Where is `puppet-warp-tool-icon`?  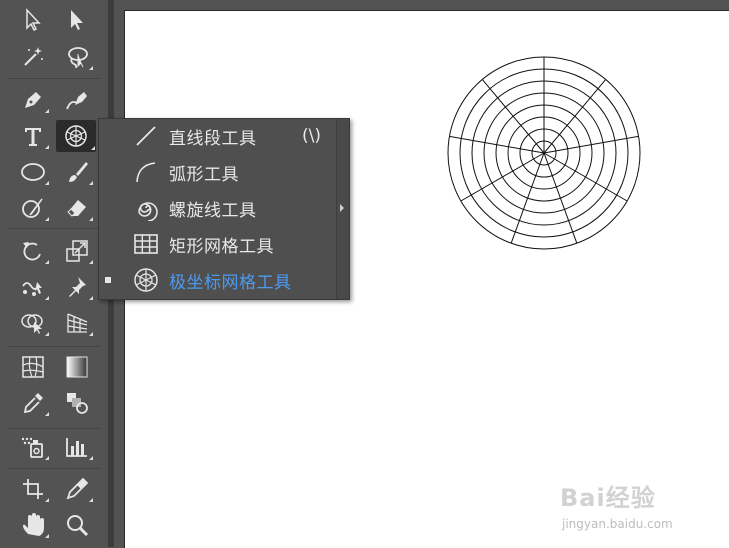
puppet-warp-tool-icon is located at coordinates (32, 289).